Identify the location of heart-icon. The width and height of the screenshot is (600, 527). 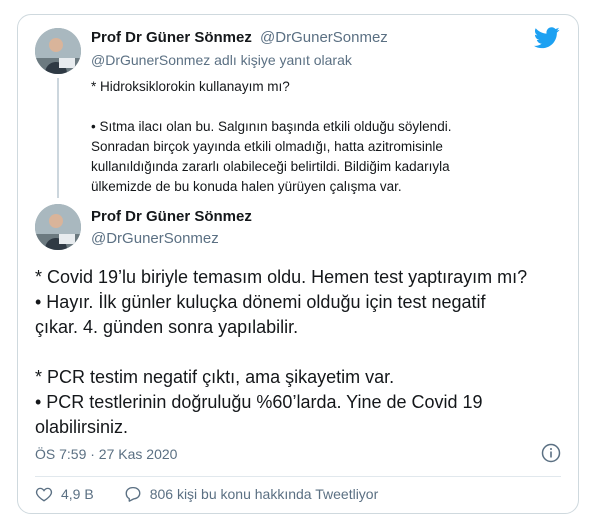
(44, 494).